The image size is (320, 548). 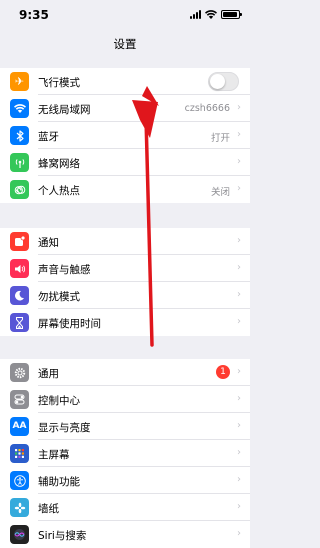 What do you see at coordinates (125, 189) in the screenshot?
I see `settings-row-hotspot: 个人热点 关闭 ›` at bounding box center [125, 189].